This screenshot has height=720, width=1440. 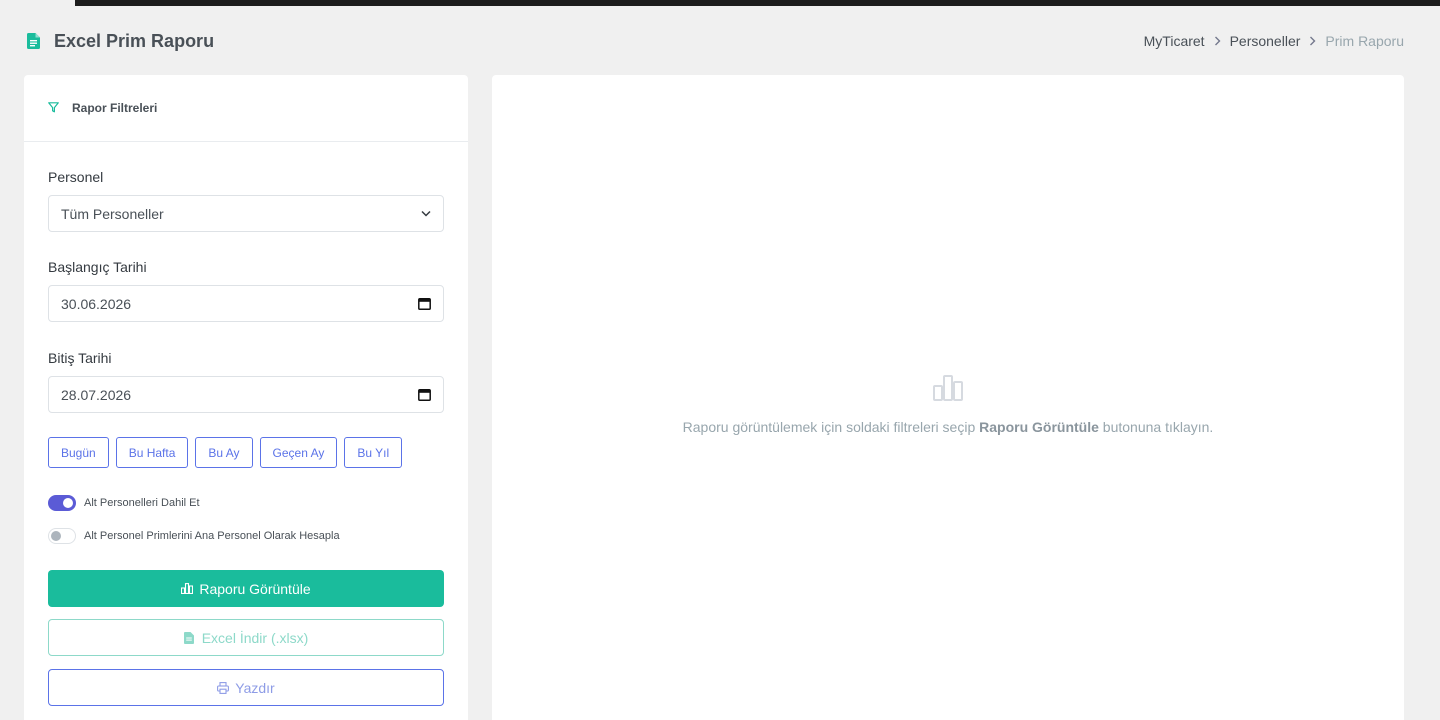 What do you see at coordinates (373, 452) in the screenshot?
I see `quick-range-this-year-button: Bu Yıl` at bounding box center [373, 452].